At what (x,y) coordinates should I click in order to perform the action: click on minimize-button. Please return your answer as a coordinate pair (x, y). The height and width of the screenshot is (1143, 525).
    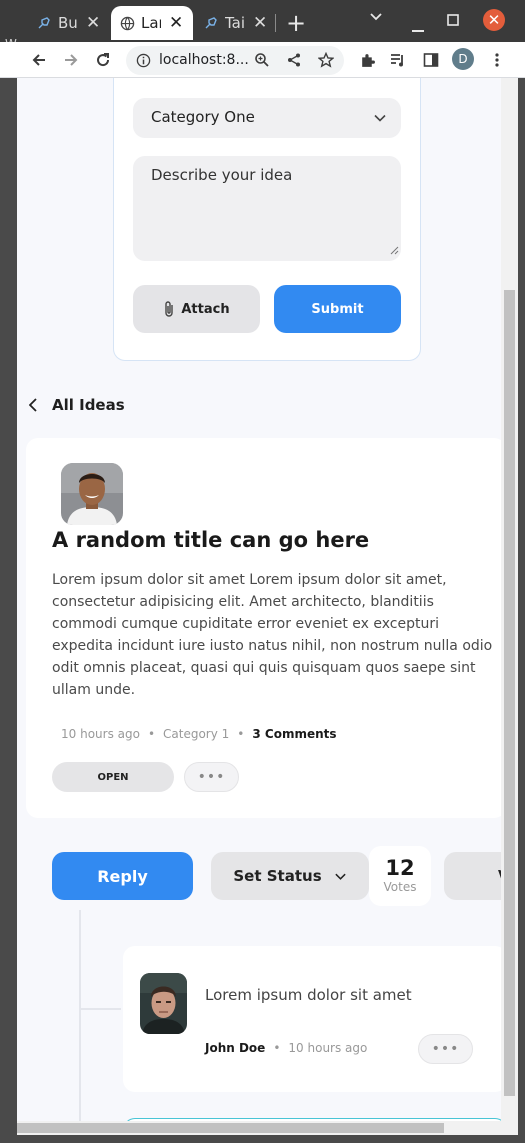
    Looking at the image, I should click on (418, 27).